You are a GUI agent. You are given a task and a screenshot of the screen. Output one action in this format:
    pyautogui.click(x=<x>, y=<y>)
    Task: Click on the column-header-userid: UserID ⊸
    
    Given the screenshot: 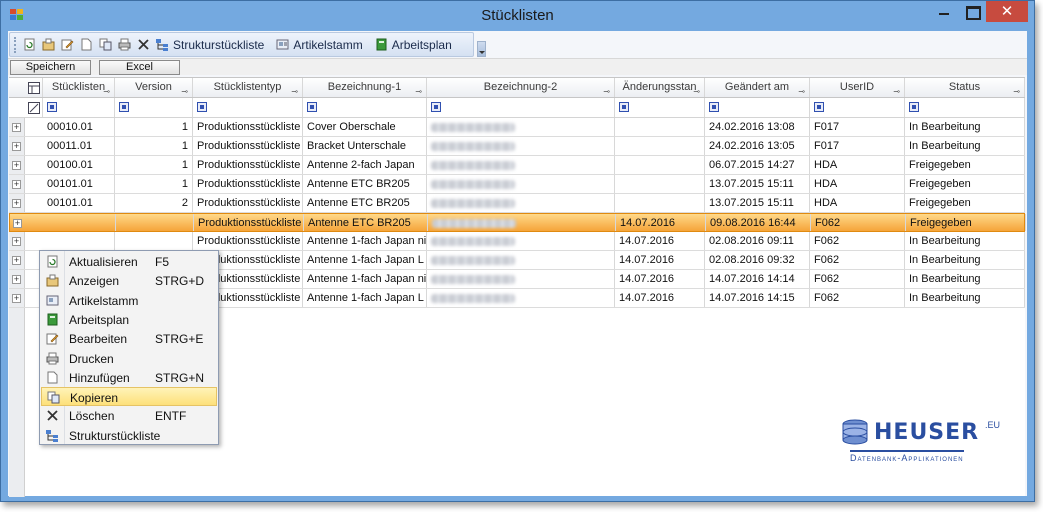 What is the action you would take?
    pyautogui.click(x=857, y=87)
    